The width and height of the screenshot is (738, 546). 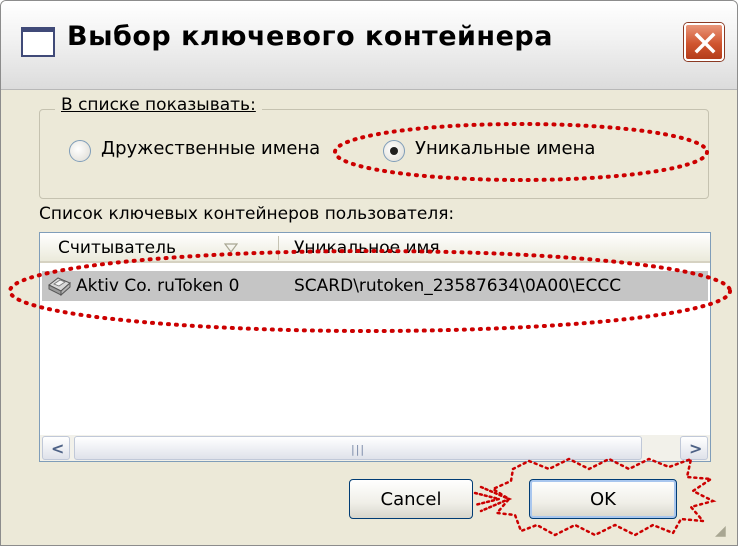 I want to click on window-icon, so click(x=38, y=42).